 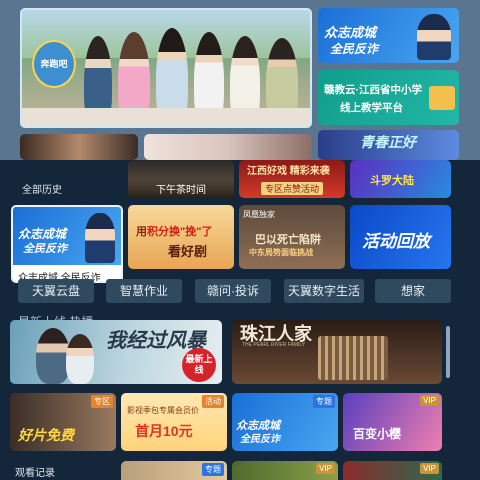 I want to click on ad-line2: 线上教学平台, so click(x=371, y=108).